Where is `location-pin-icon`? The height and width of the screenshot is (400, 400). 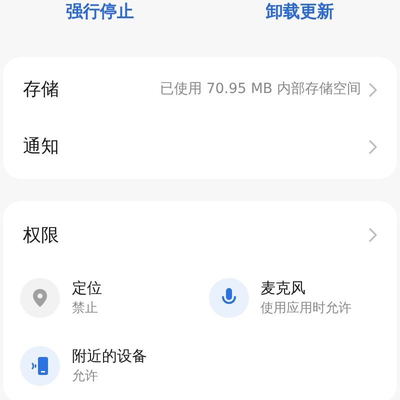 location-pin-icon is located at coordinates (40, 298).